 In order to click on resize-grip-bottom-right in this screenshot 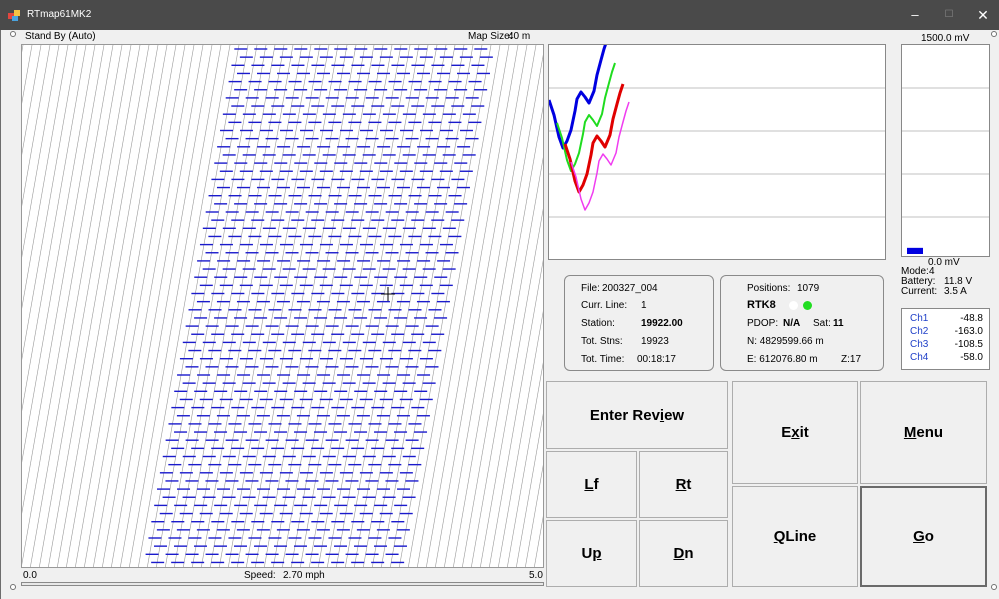, I will do `click(994, 587)`.